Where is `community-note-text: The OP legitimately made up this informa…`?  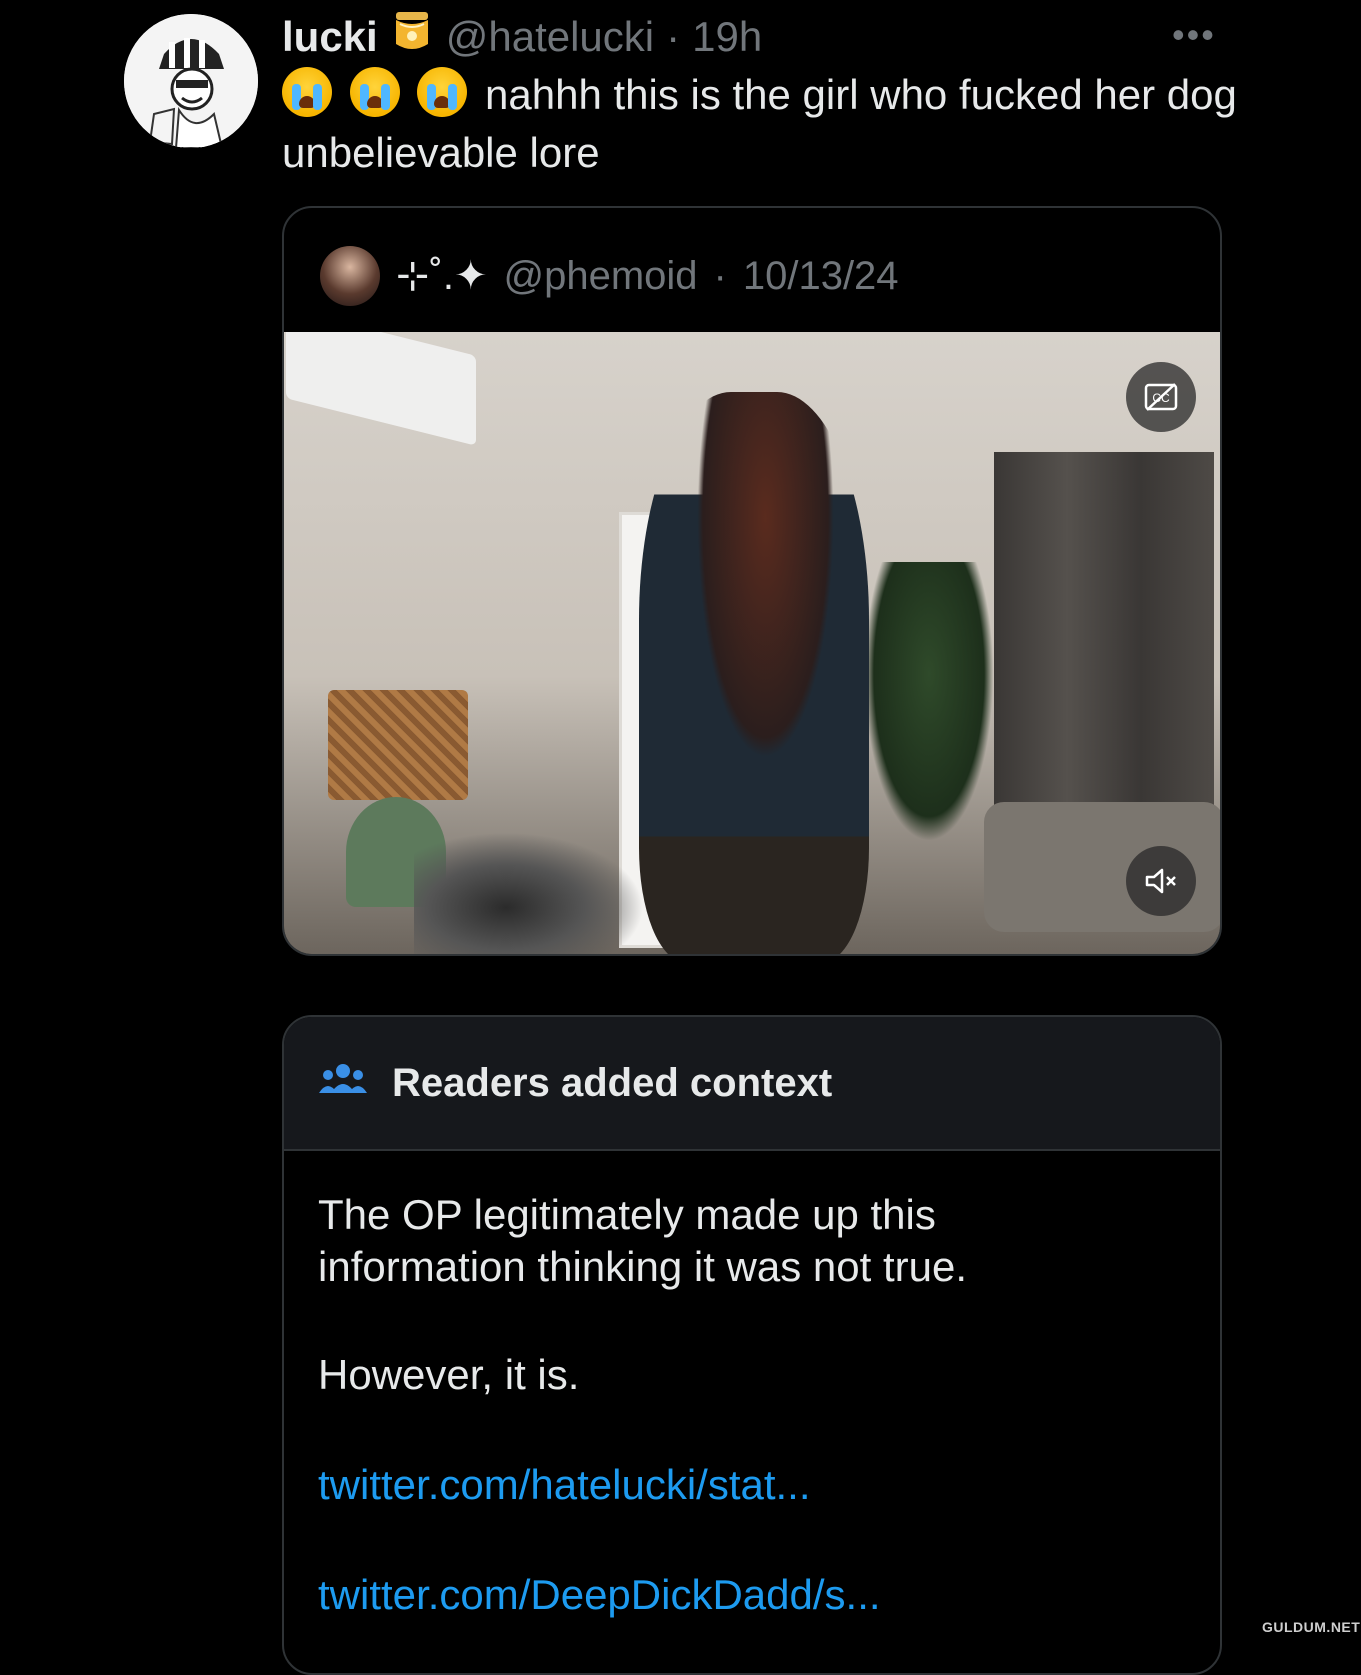 community-note-text: The OP legitimately made up this informa… is located at coordinates (642, 1240).